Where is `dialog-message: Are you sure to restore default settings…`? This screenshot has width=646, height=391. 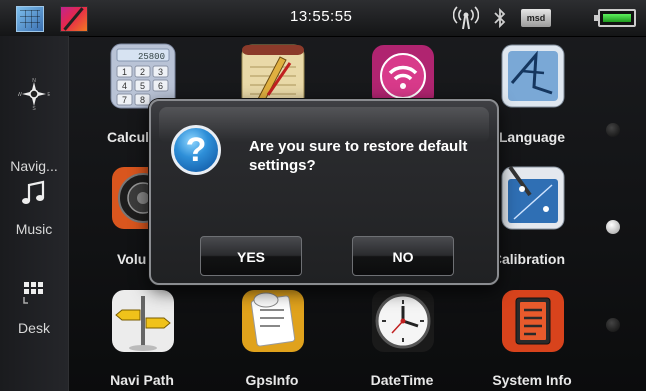
dialog-message: Are you sure to restore default settings… is located at coordinates (358, 156).